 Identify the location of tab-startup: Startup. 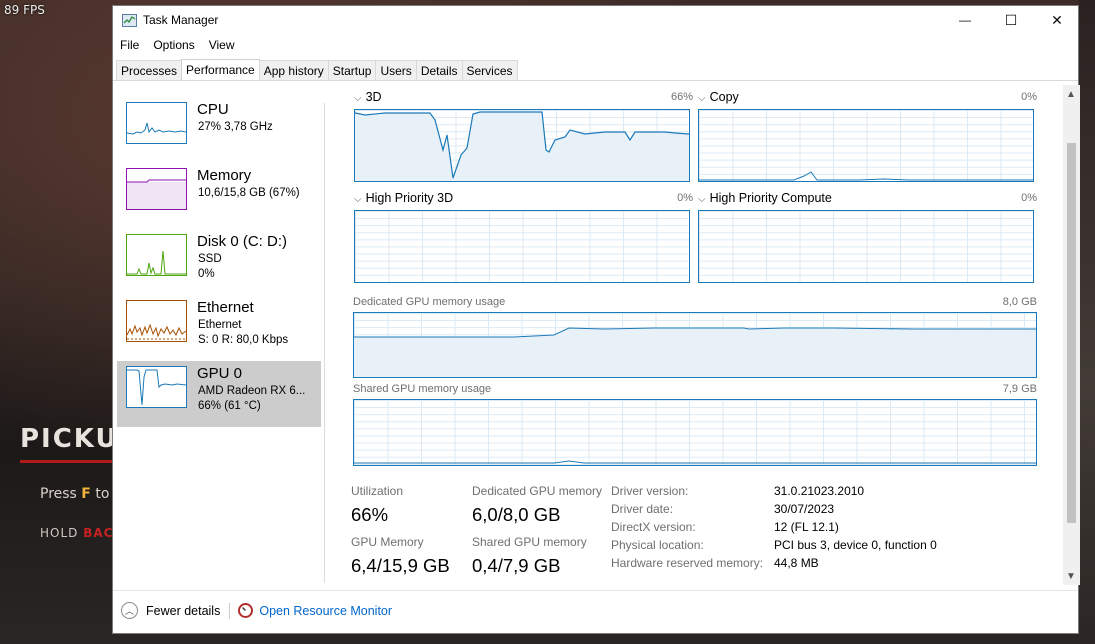
(352, 70).